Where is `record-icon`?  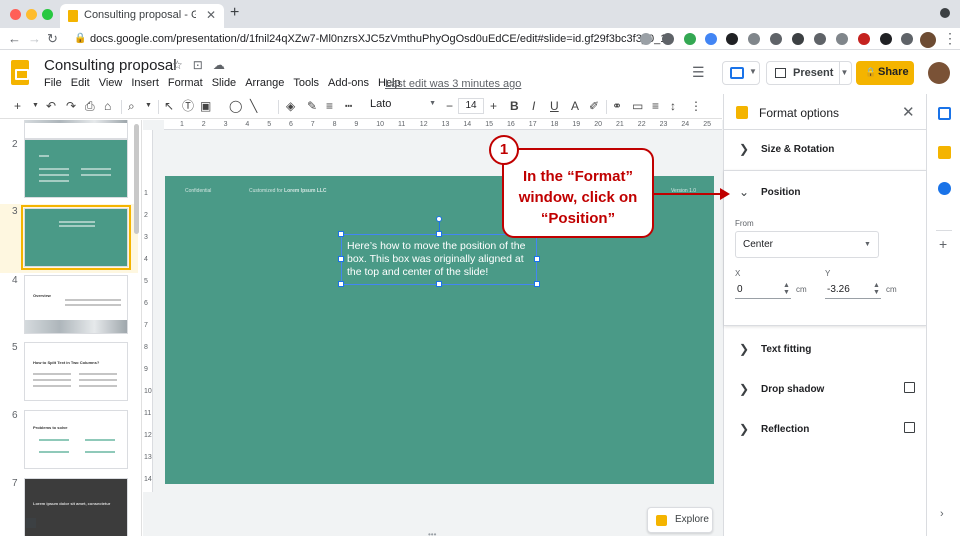 record-icon is located at coordinates (864, 39).